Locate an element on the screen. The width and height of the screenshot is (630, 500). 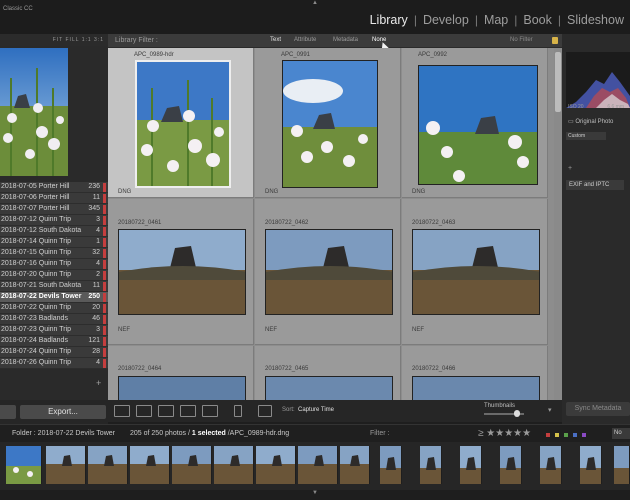
grid-cell: 20180722_0462 NEF is located at coordinates (328, 272).